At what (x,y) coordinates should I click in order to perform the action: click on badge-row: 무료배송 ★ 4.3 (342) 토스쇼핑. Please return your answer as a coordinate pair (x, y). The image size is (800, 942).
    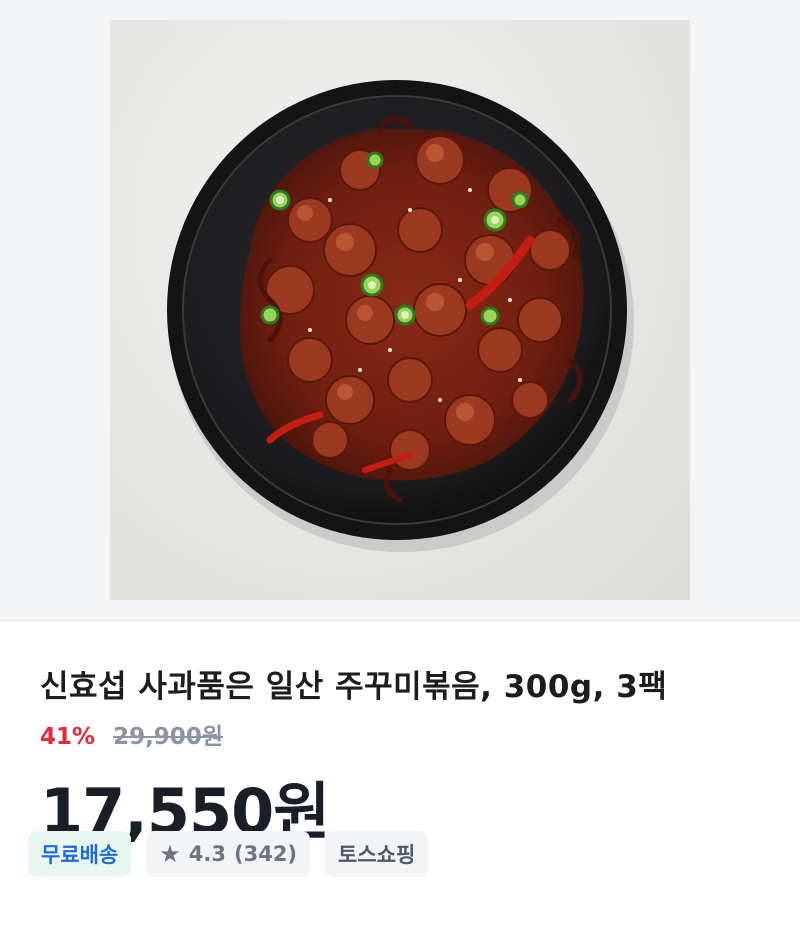
    Looking at the image, I should click on (228, 854).